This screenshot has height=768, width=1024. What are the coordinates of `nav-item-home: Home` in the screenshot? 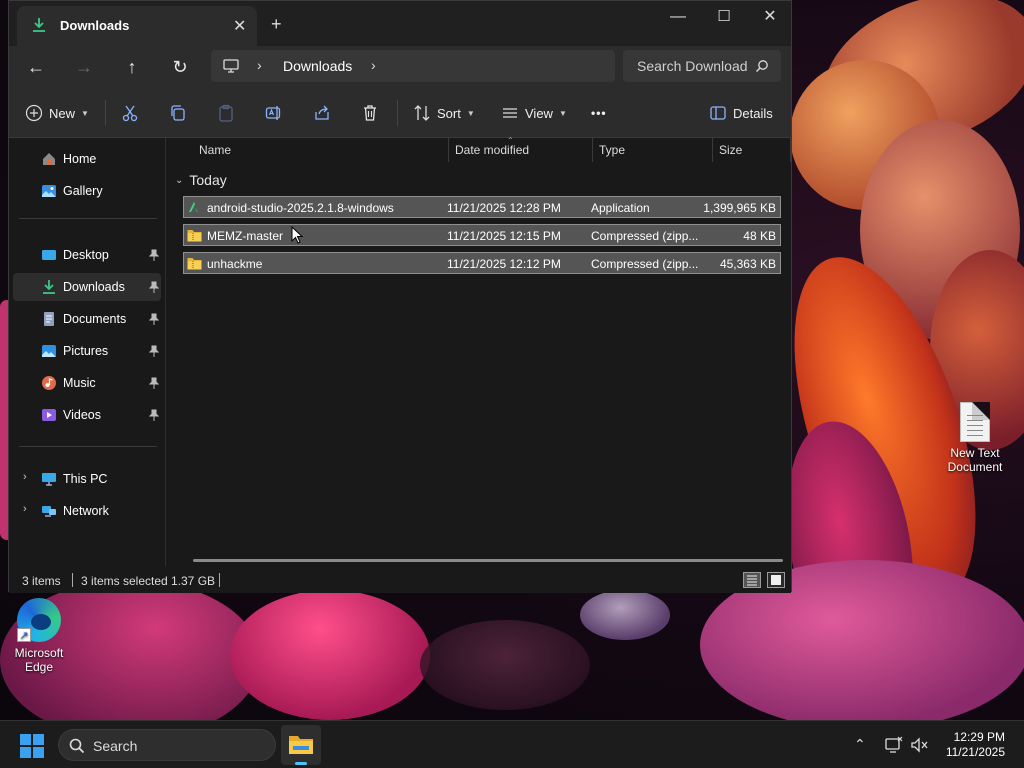 It's located at (87, 159).